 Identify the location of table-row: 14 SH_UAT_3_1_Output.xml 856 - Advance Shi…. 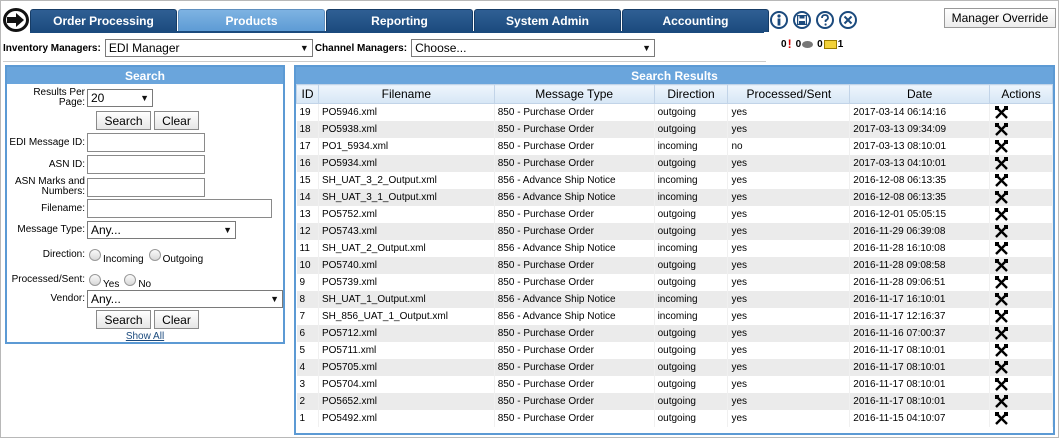
(674, 197).